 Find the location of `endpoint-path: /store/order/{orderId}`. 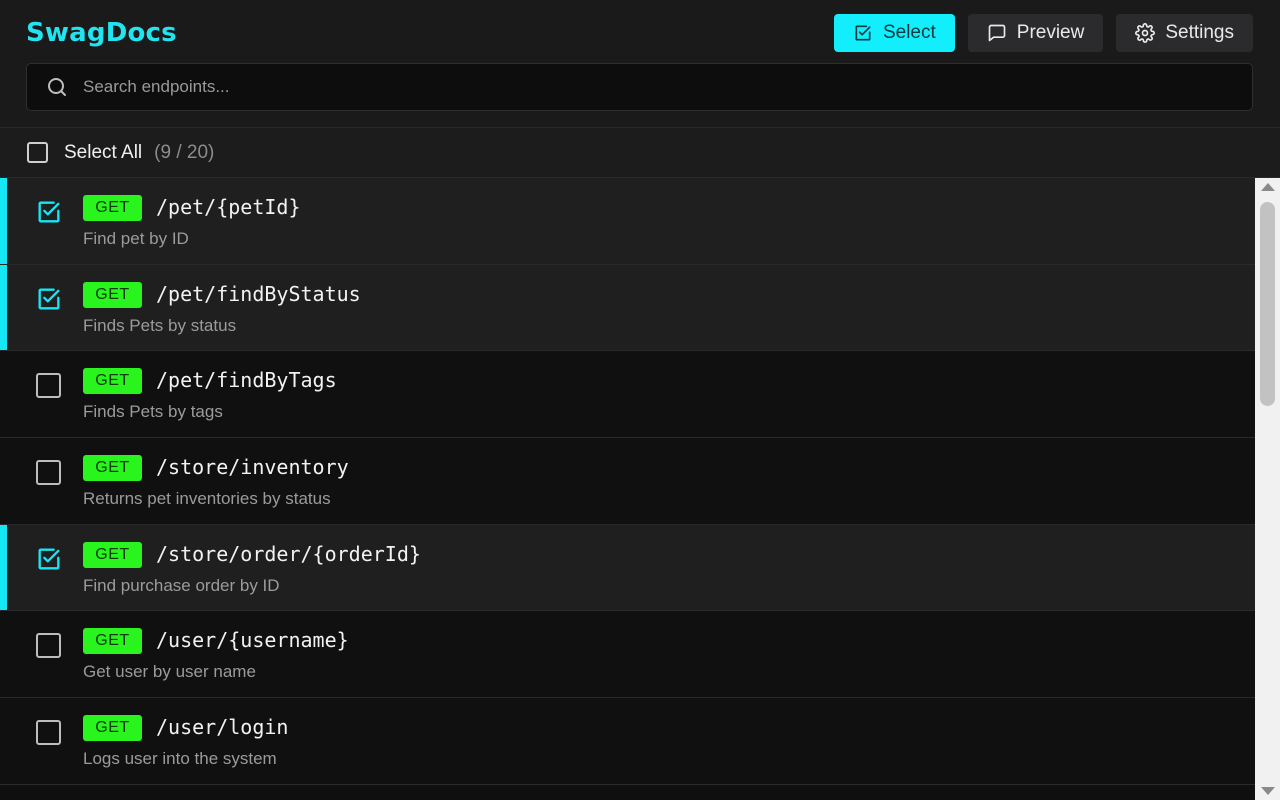

endpoint-path: /store/order/{orderId} is located at coordinates (288, 553).